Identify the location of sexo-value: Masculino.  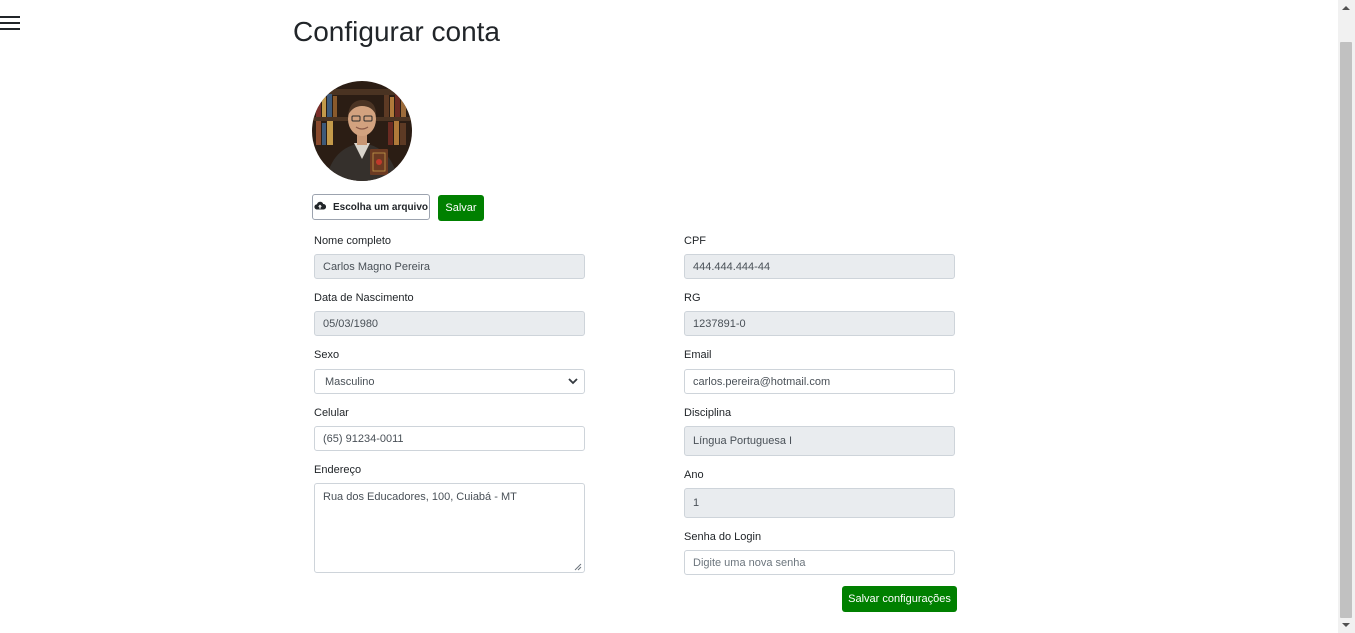
(350, 381).